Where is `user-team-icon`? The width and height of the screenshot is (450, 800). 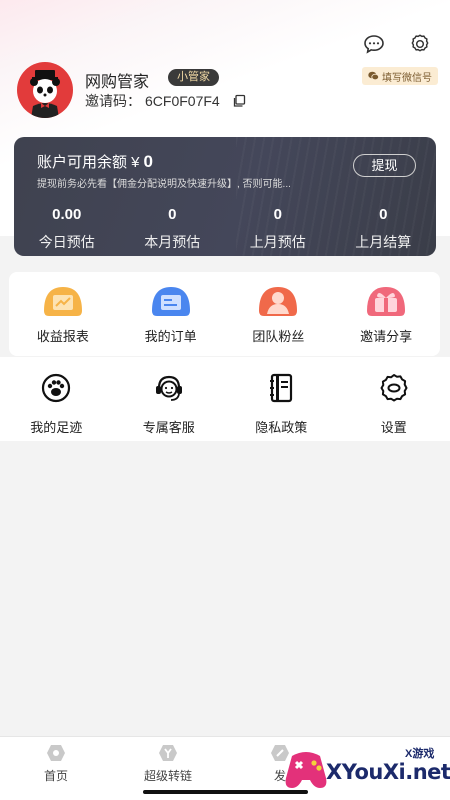 user-team-icon is located at coordinates (278, 301).